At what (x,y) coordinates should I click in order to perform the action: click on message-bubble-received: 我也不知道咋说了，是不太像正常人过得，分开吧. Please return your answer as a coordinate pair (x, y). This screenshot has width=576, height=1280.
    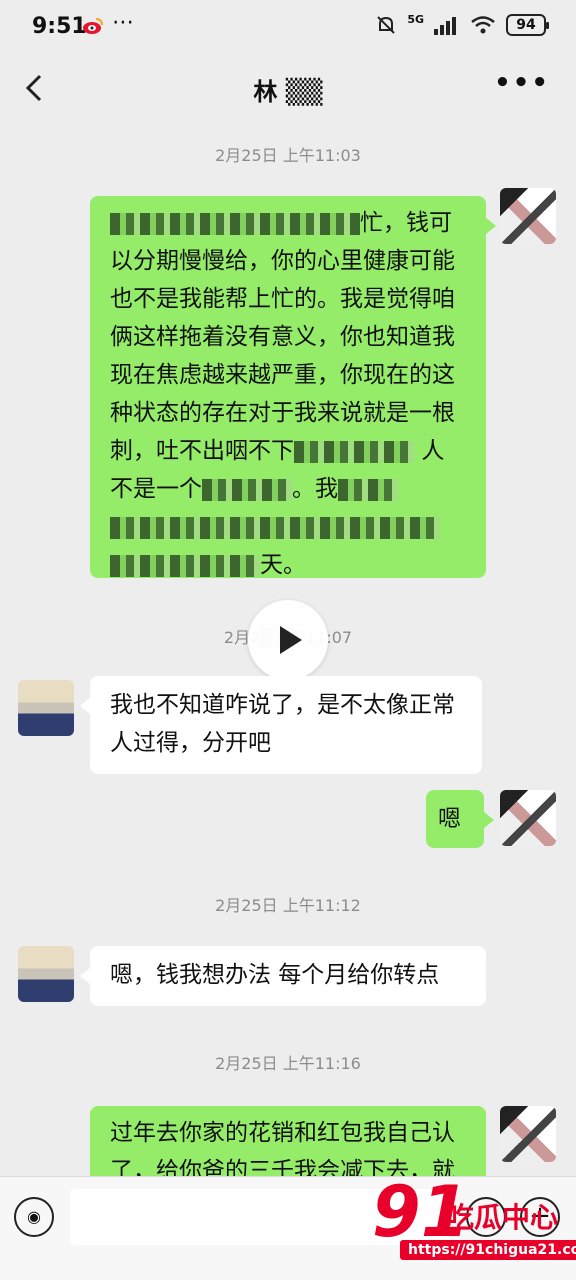
    Looking at the image, I should click on (281, 725).